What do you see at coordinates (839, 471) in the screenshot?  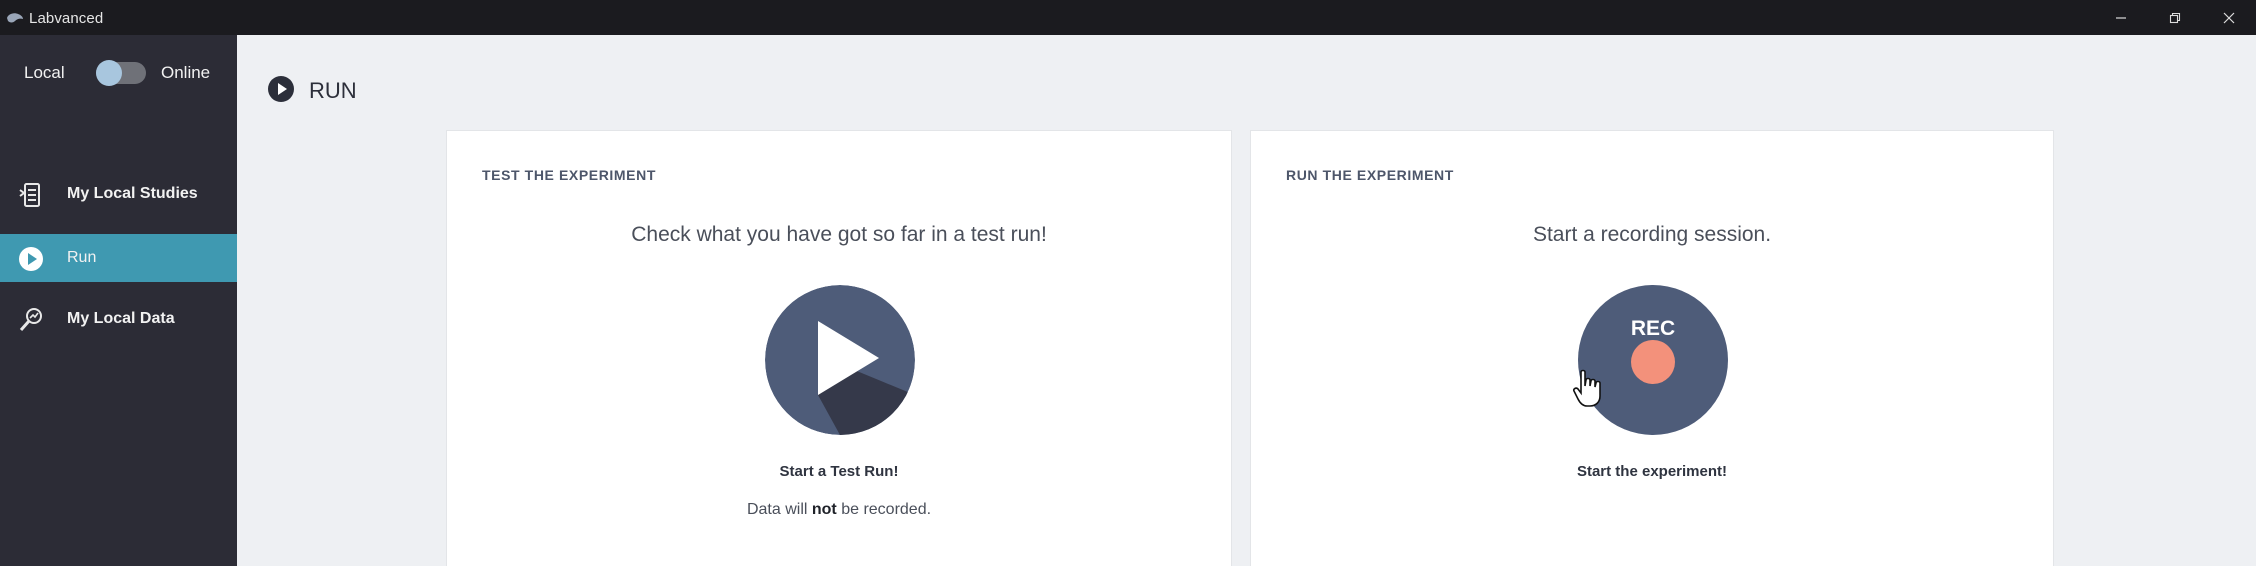 I see `start-test-run-caption: Start a Test Run!` at bounding box center [839, 471].